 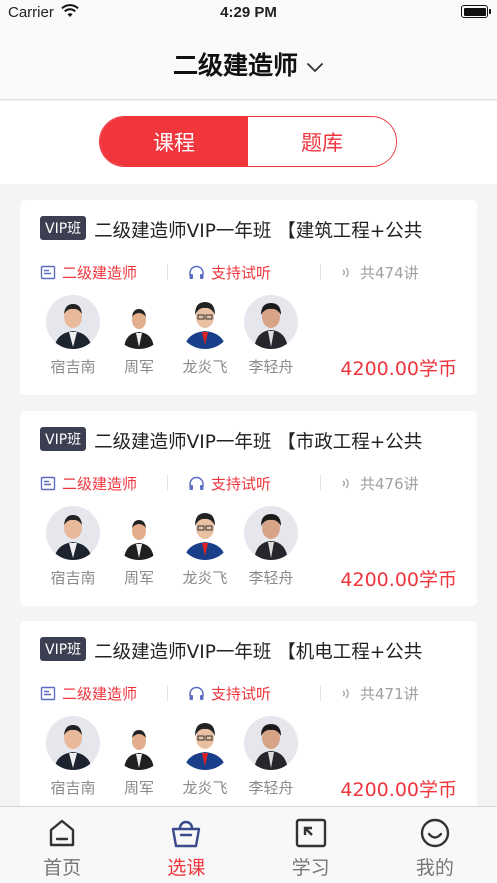 I want to click on chevron-down-icon, so click(x=315, y=64).